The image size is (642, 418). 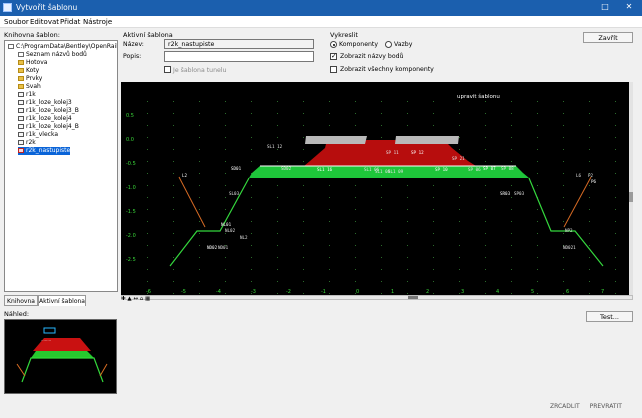 I want to click on tree-item-12: r2k, so click(x=27, y=143).